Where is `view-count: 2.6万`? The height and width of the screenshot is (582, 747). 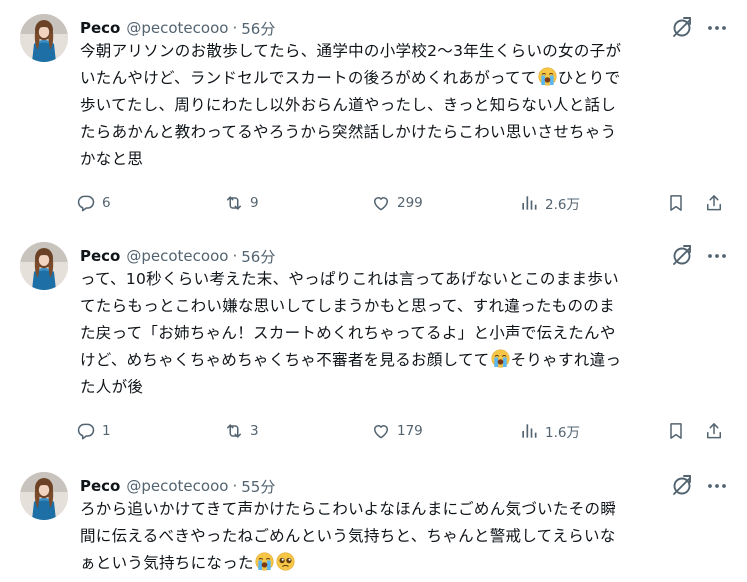
view-count: 2.6万 is located at coordinates (562, 205).